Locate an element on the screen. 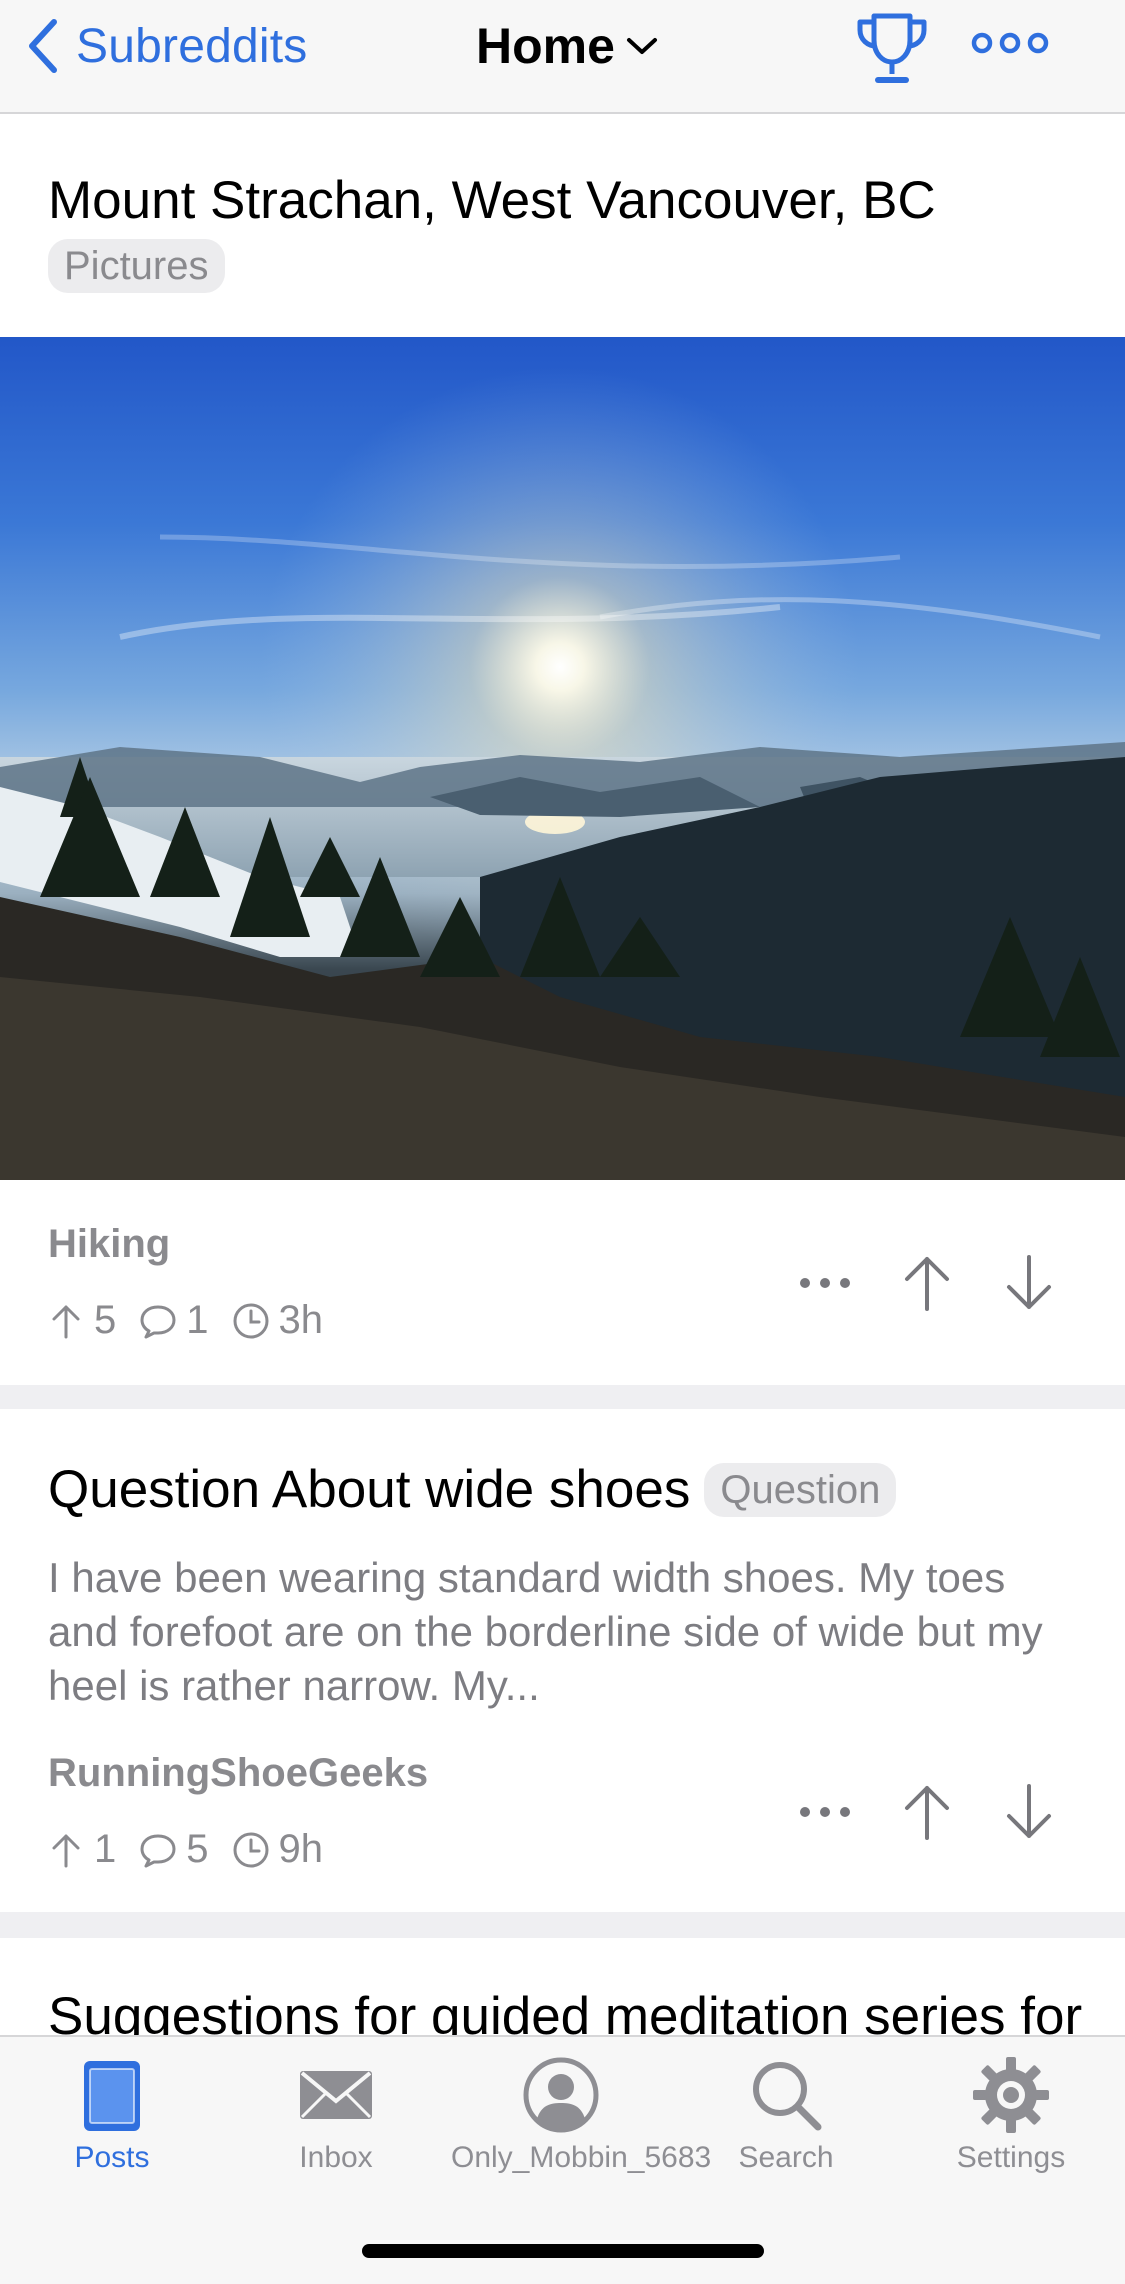 The image size is (1125, 2284). navigation-bar: Subreddits Home is located at coordinates (562, 57).